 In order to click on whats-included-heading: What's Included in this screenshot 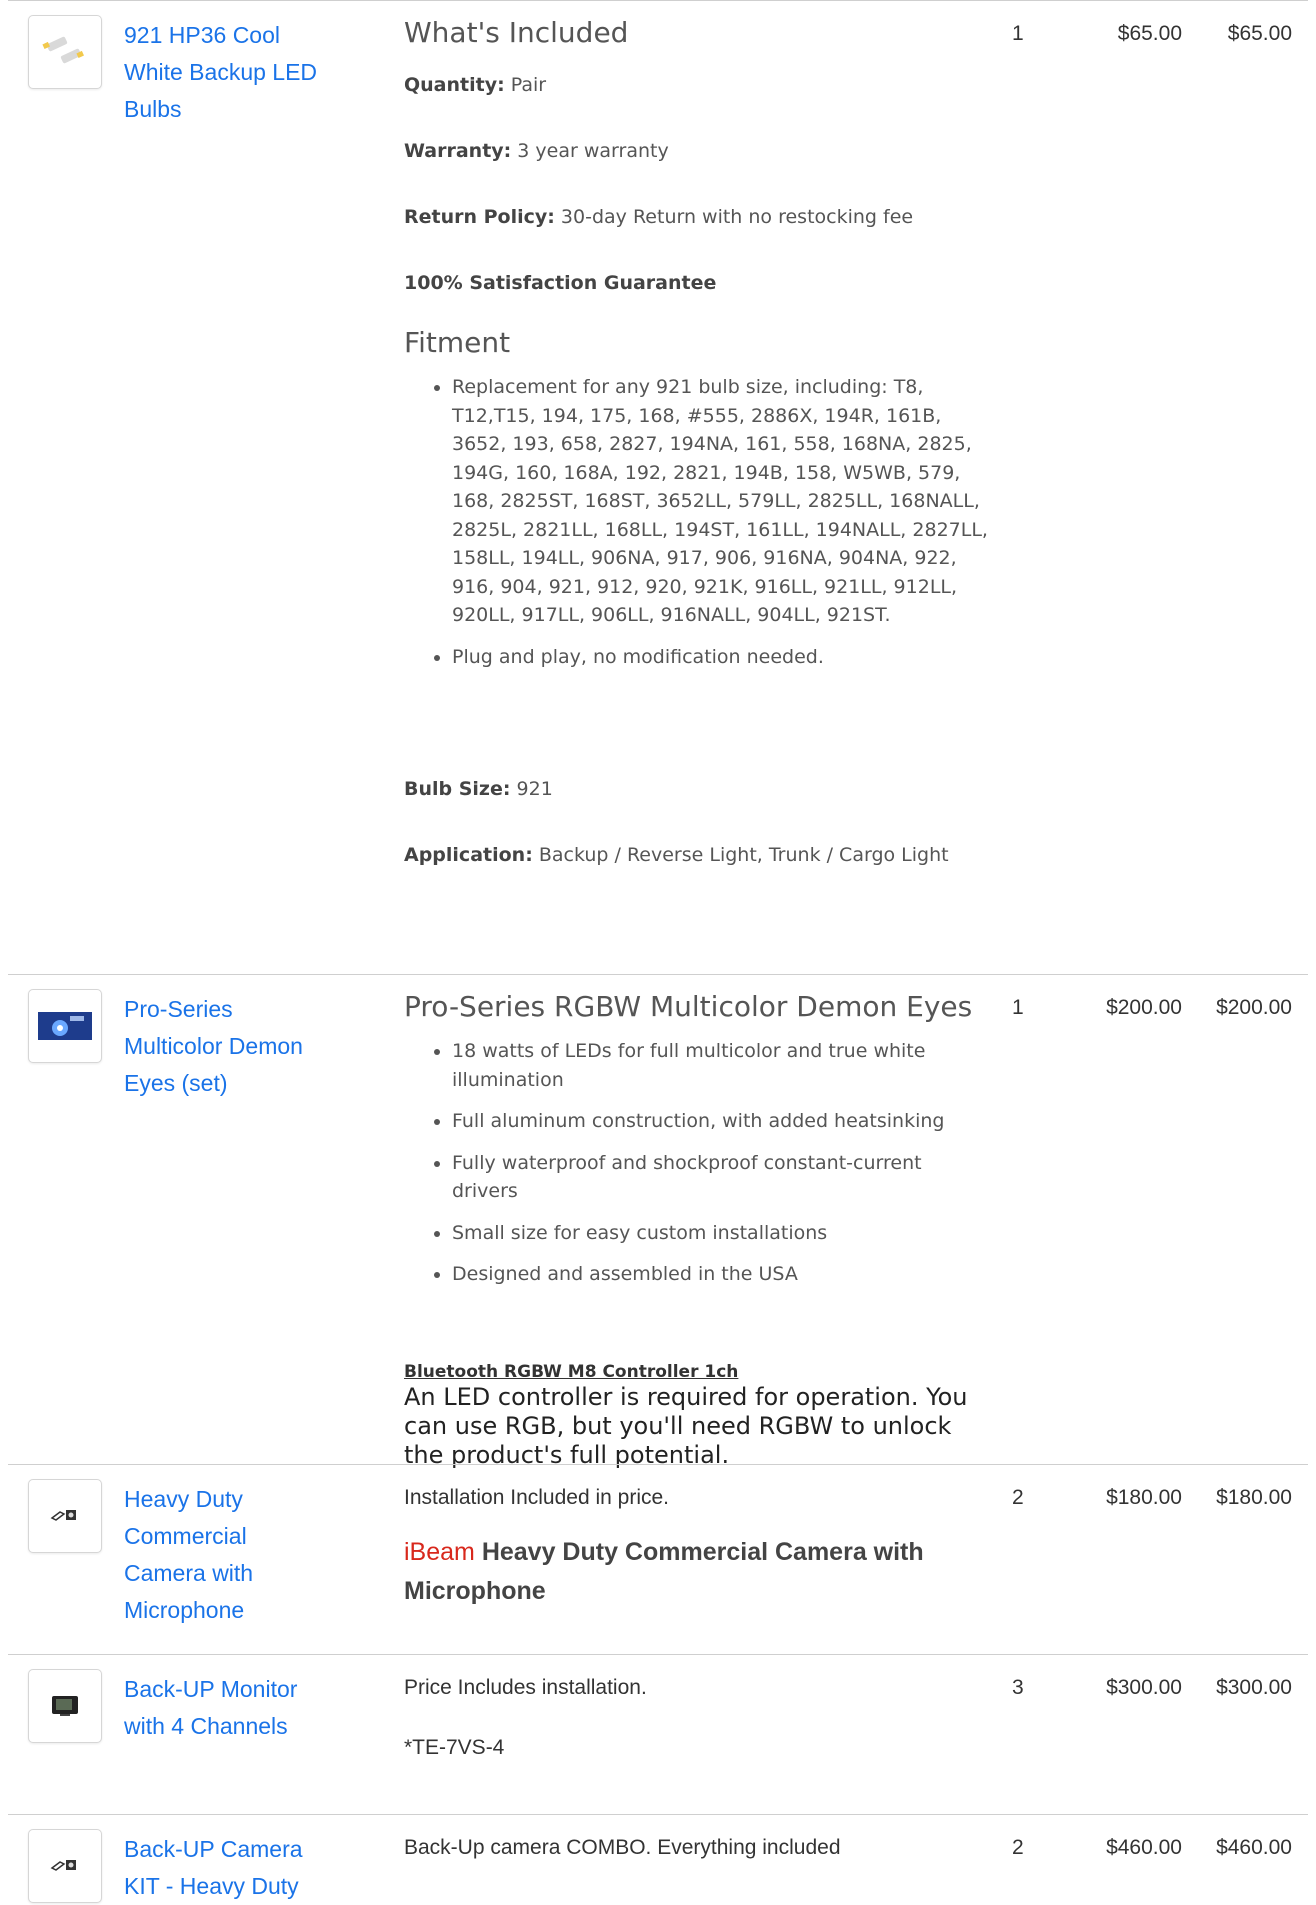, I will do `click(516, 32)`.